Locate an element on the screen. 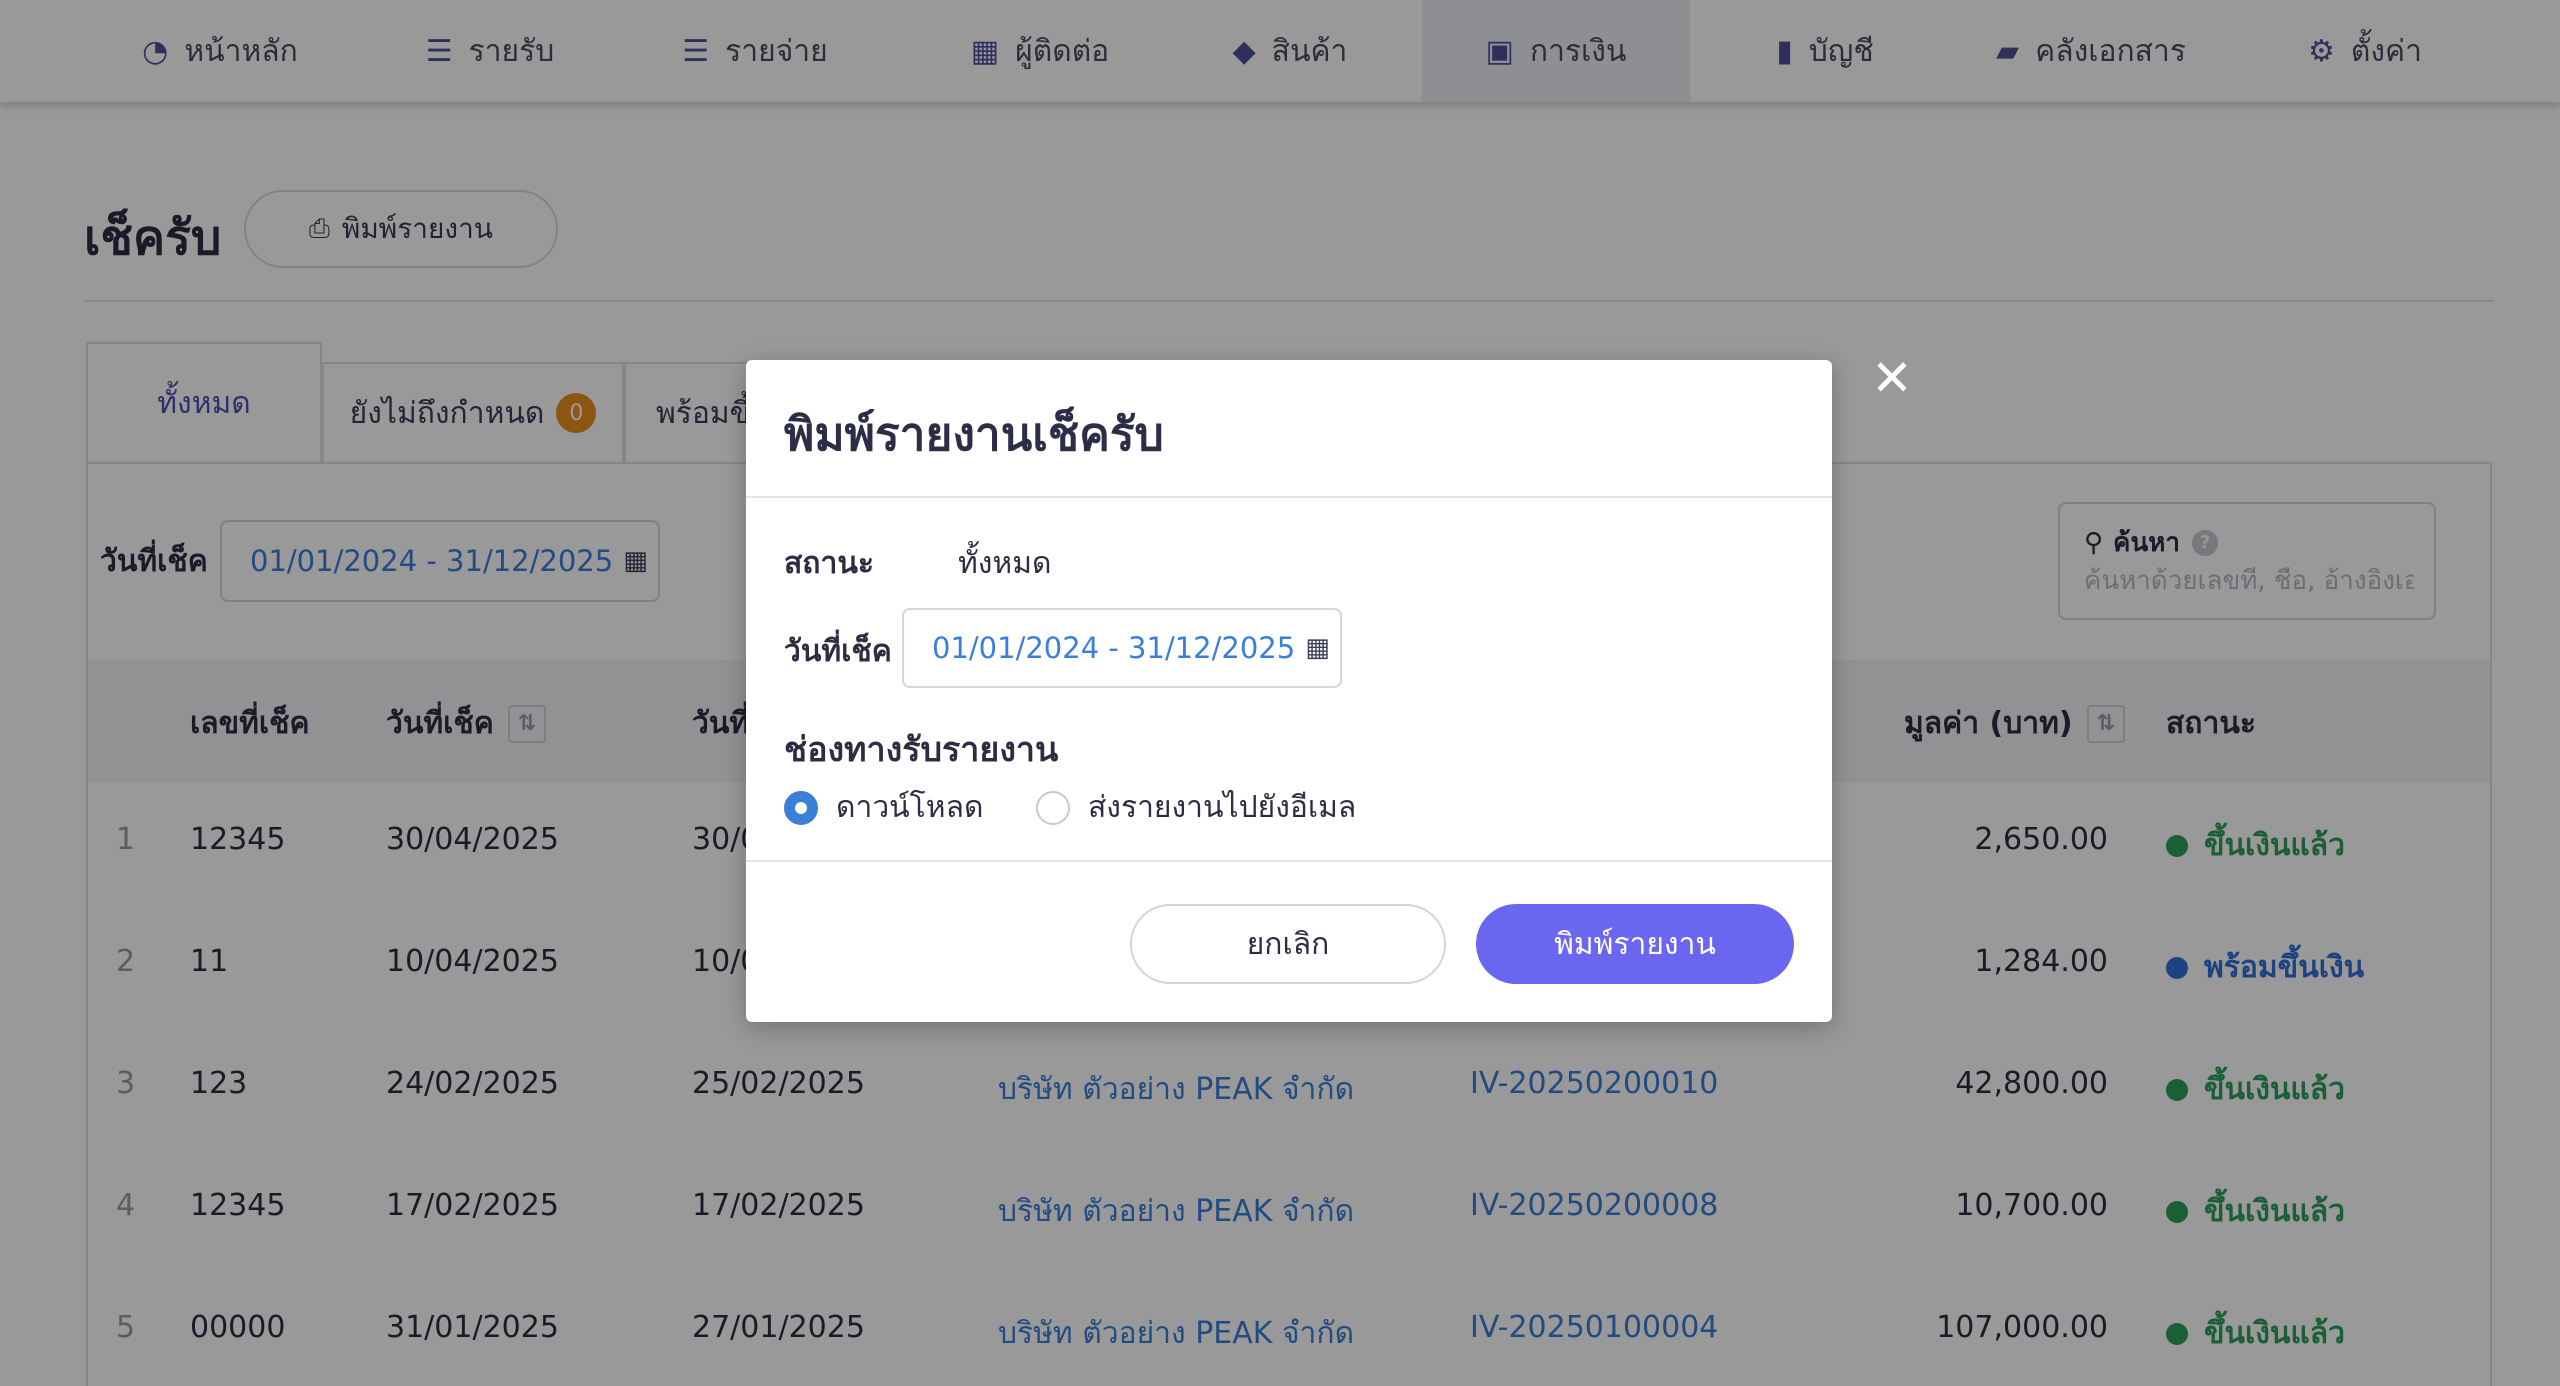  close-icon: ✕ is located at coordinates (1892, 378).